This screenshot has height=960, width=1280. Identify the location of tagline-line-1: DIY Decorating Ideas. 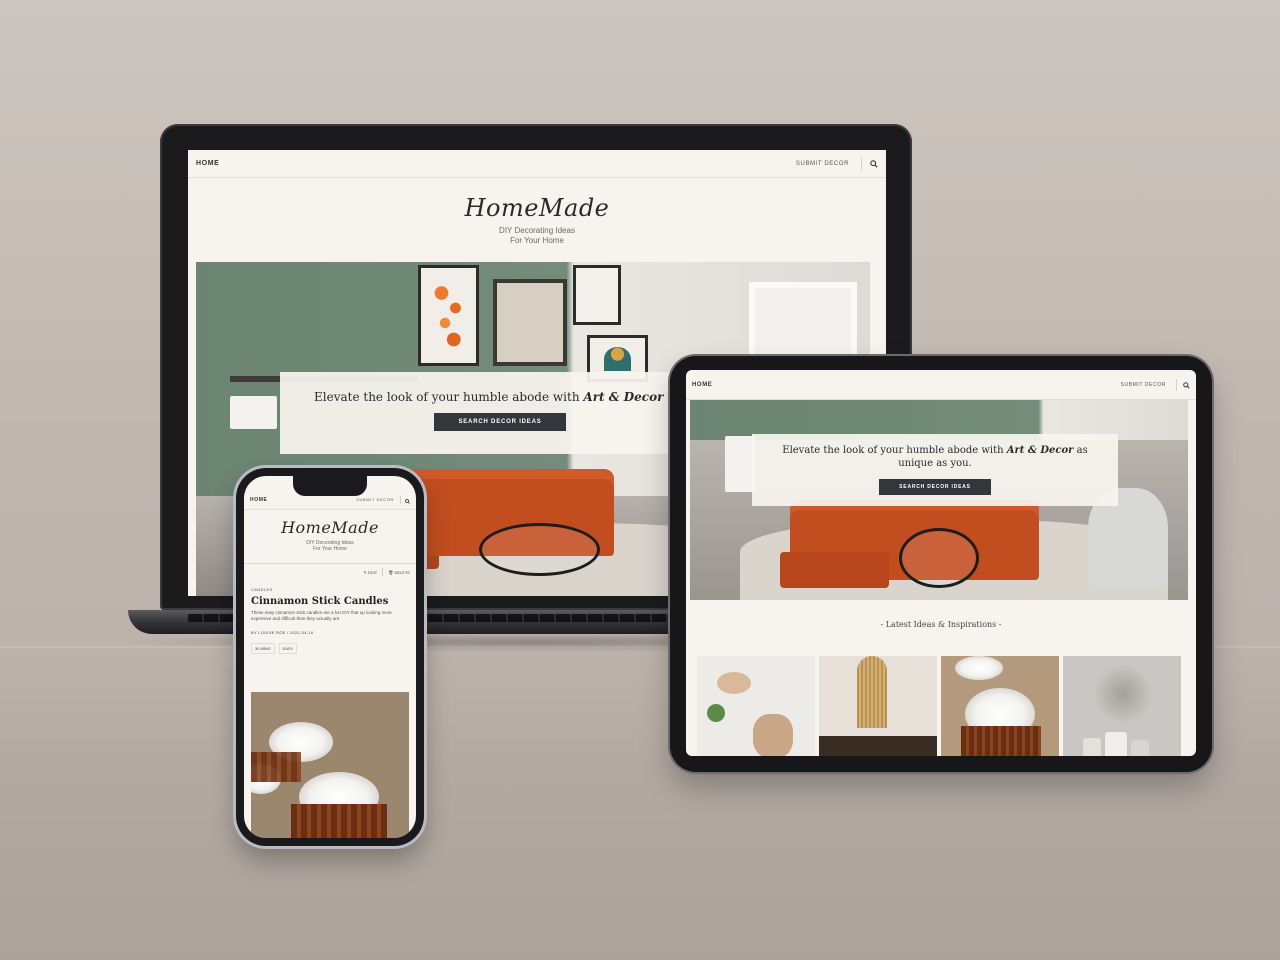
(537, 230).